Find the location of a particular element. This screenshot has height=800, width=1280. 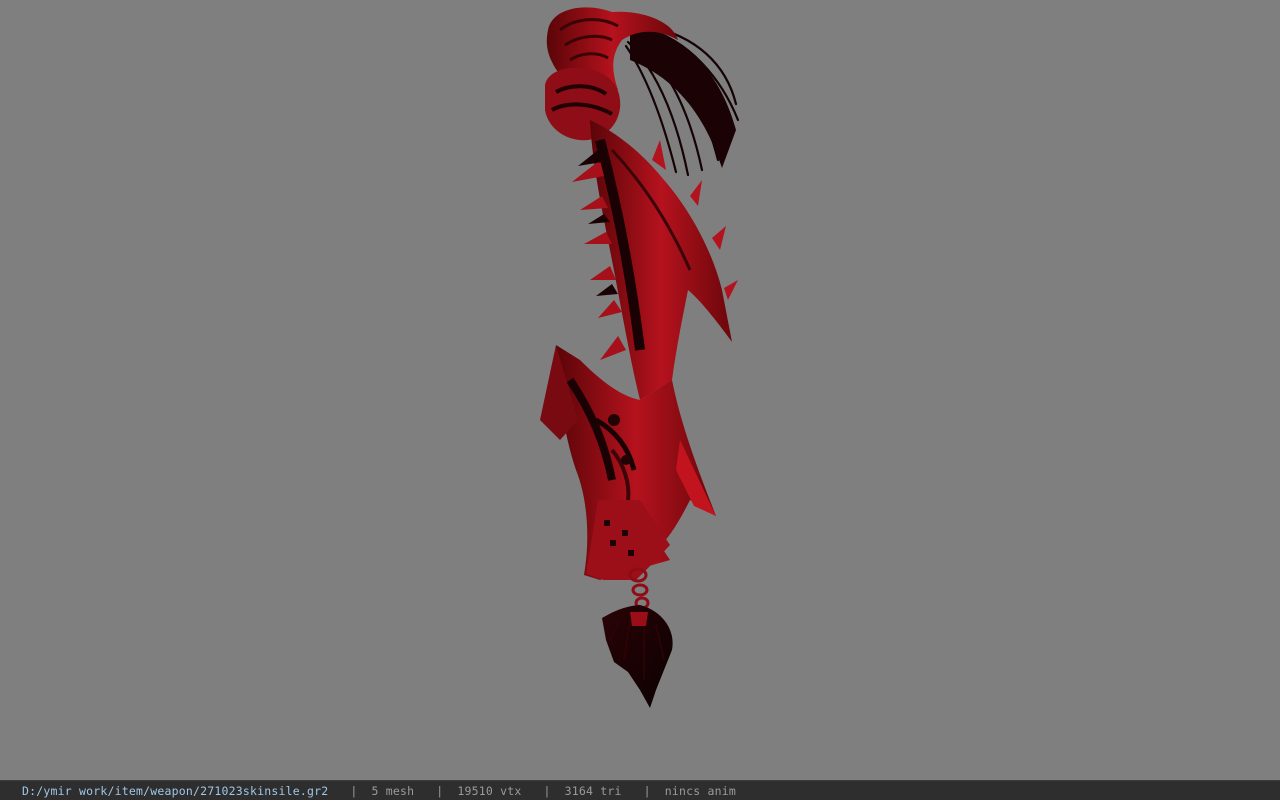

mesh-count: 5 mesh is located at coordinates (393, 790).